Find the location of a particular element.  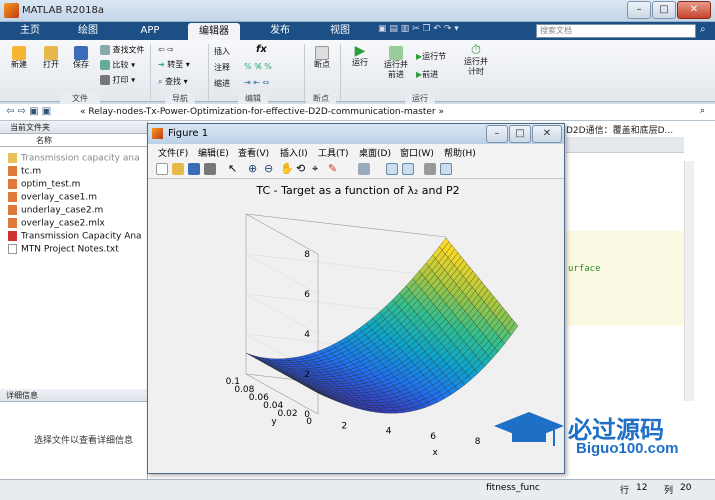

search-icon: ⌕ is located at coordinates (703, 29).